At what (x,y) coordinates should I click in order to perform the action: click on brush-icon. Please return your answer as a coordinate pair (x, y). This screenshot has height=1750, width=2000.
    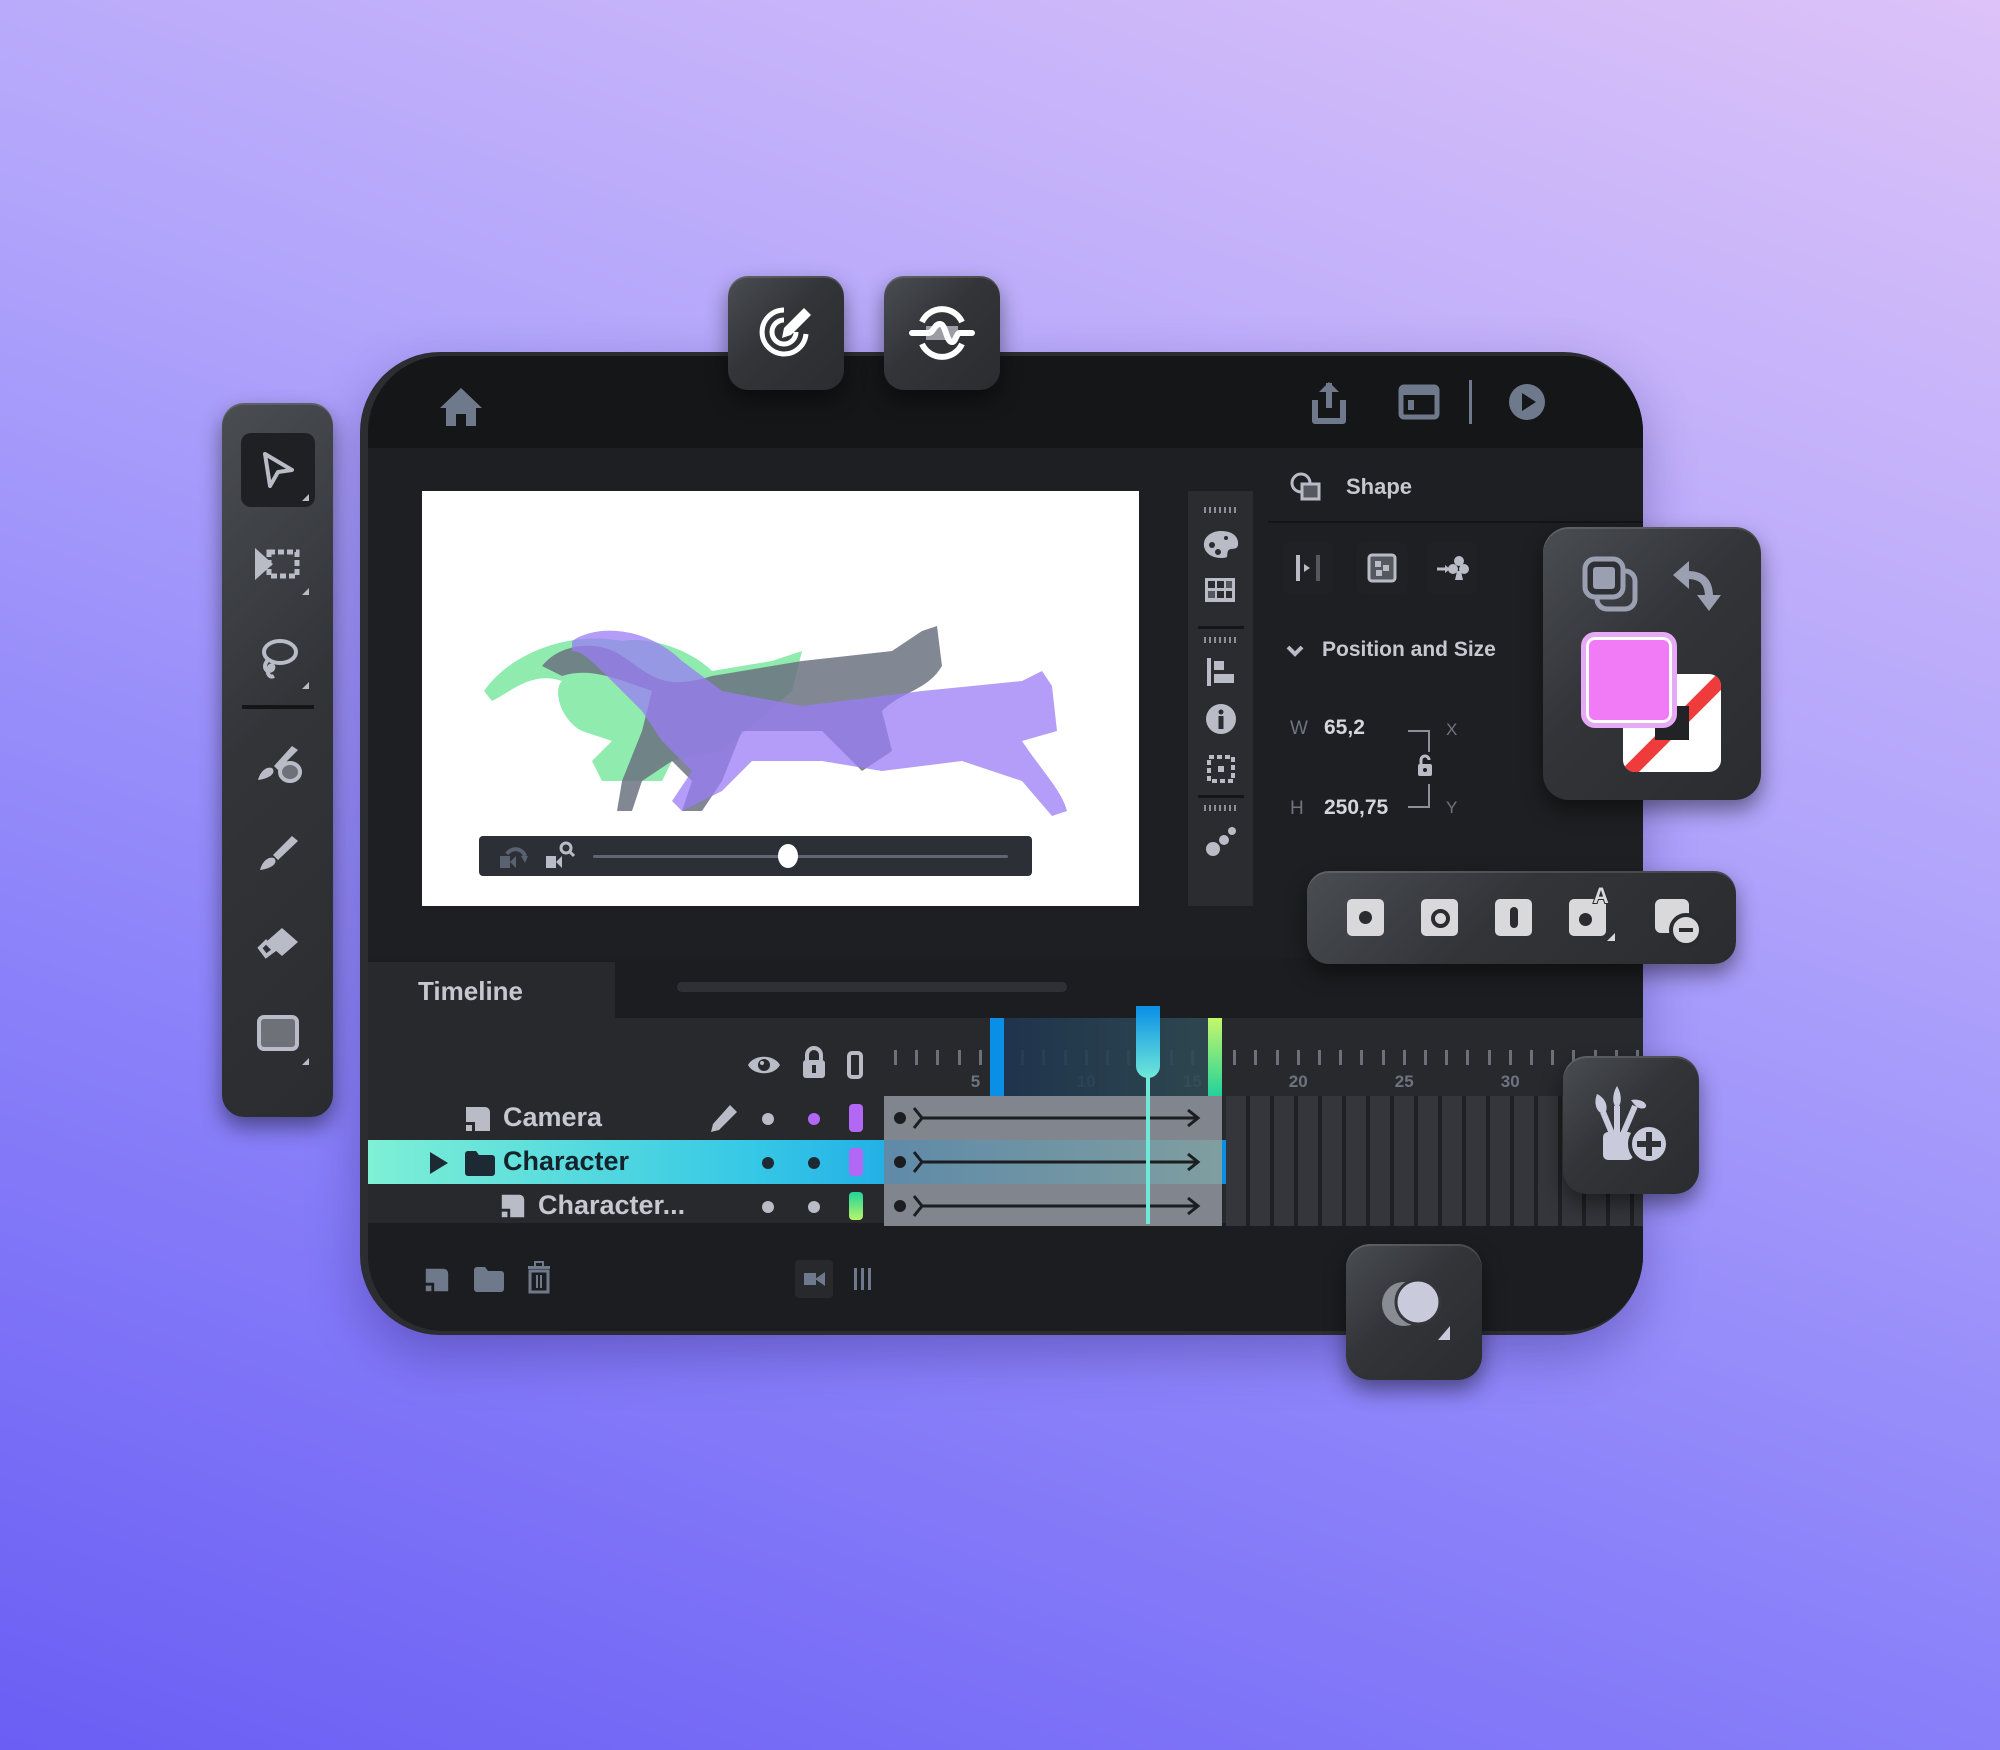
    Looking at the image, I should click on (279, 853).